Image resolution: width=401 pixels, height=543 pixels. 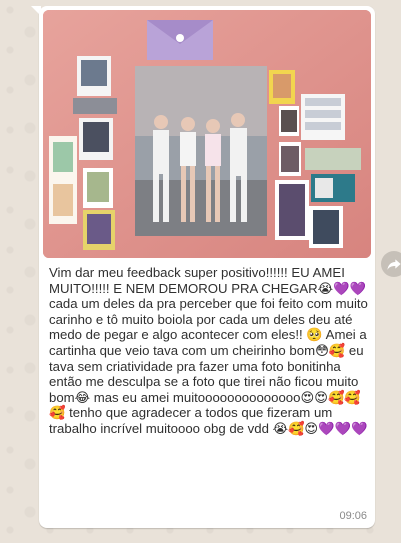 What do you see at coordinates (394, 264) in the screenshot?
I see `forward-arrow-icon` at bounding box center [394, 264].